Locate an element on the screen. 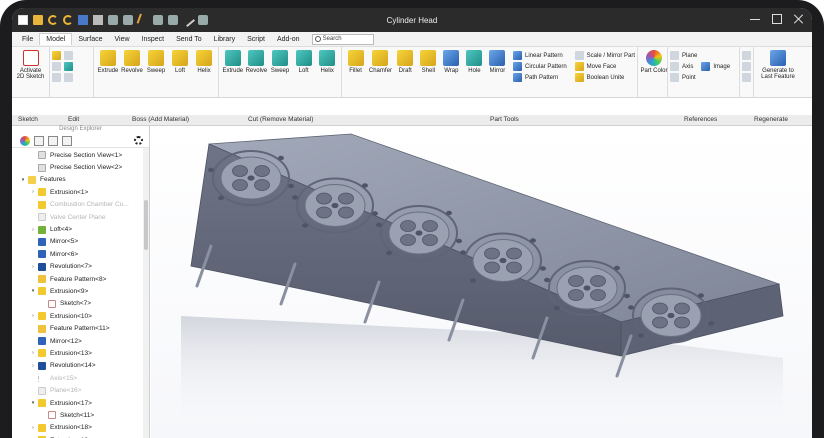  menu-inspect: Inspect is located at coordinates (153, 39).